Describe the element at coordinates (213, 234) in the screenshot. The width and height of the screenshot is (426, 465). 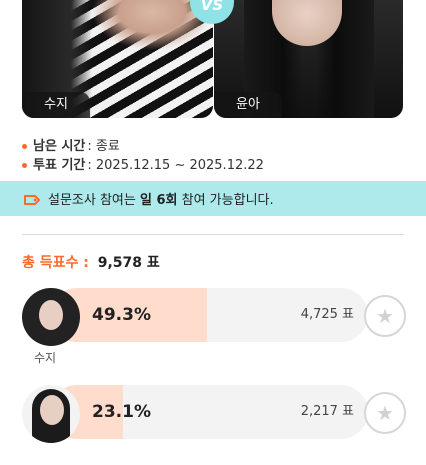
I see `divider` at that location.